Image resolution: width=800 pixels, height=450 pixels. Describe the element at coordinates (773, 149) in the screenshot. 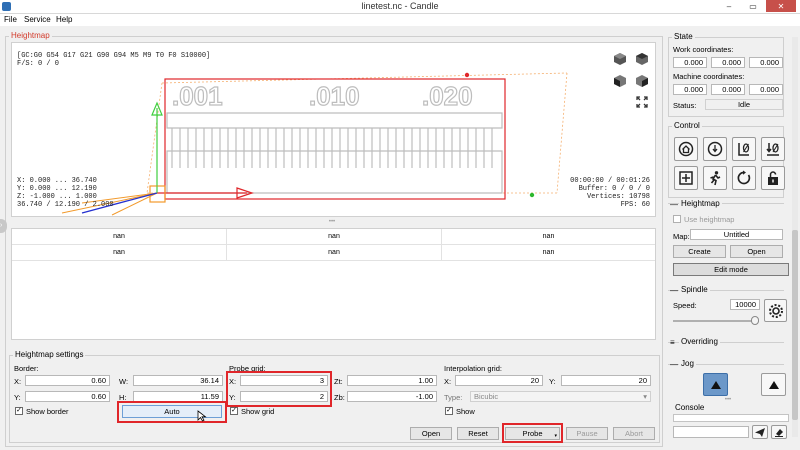

I see `zero-z-icon` at that location.